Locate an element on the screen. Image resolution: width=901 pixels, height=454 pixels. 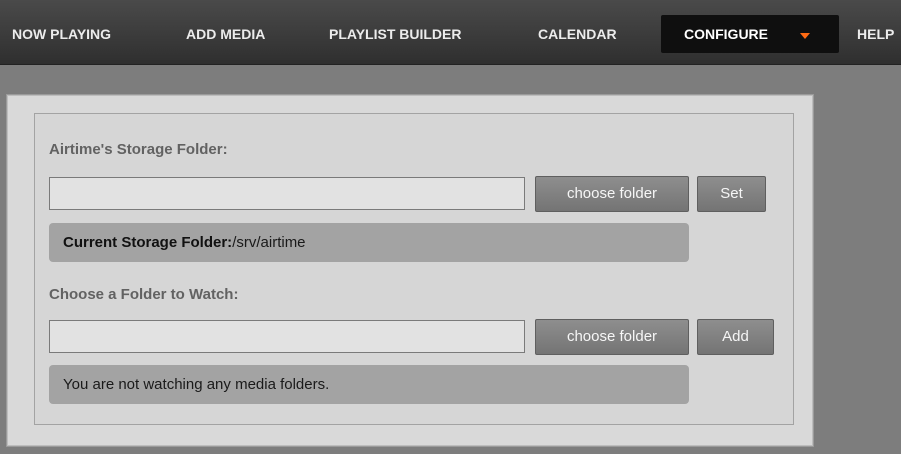
watch-status-text: You are not watching any media folders. is located at coordinates (196, 384).